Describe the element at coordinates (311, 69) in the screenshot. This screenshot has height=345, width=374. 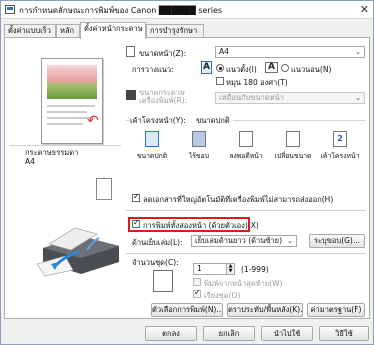
I see `landscape-label: แนวนอน(N)` at that location.